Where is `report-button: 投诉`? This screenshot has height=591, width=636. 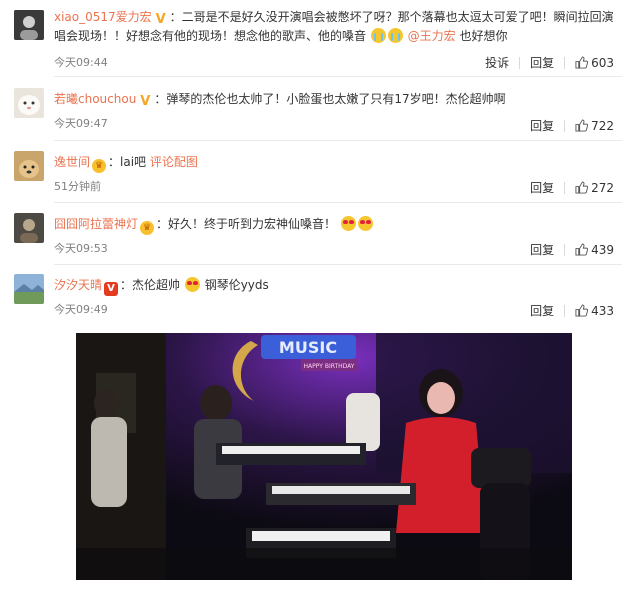 report-button: 投诉 is located at coordinates (497, 62).